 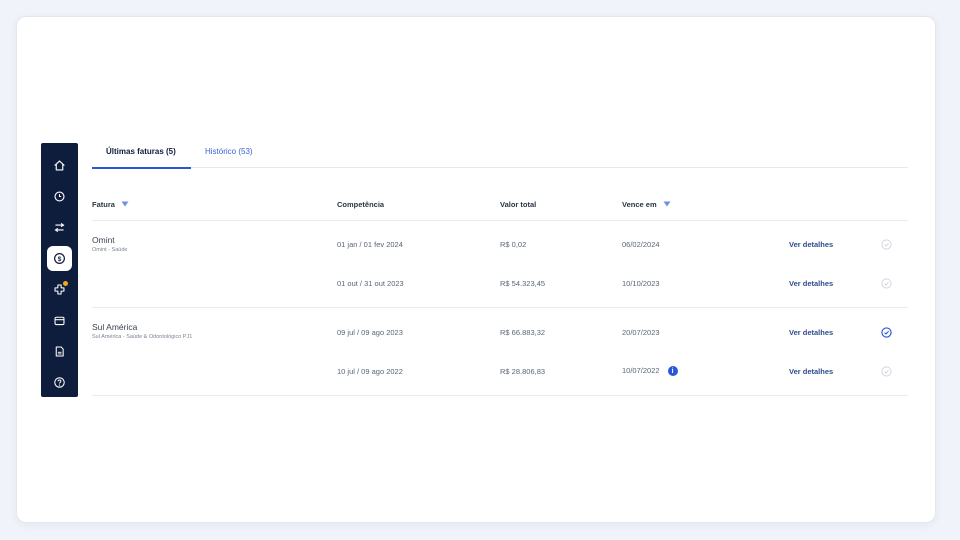 I want to click on table-bottom-divider, so click(x=500, y=395).